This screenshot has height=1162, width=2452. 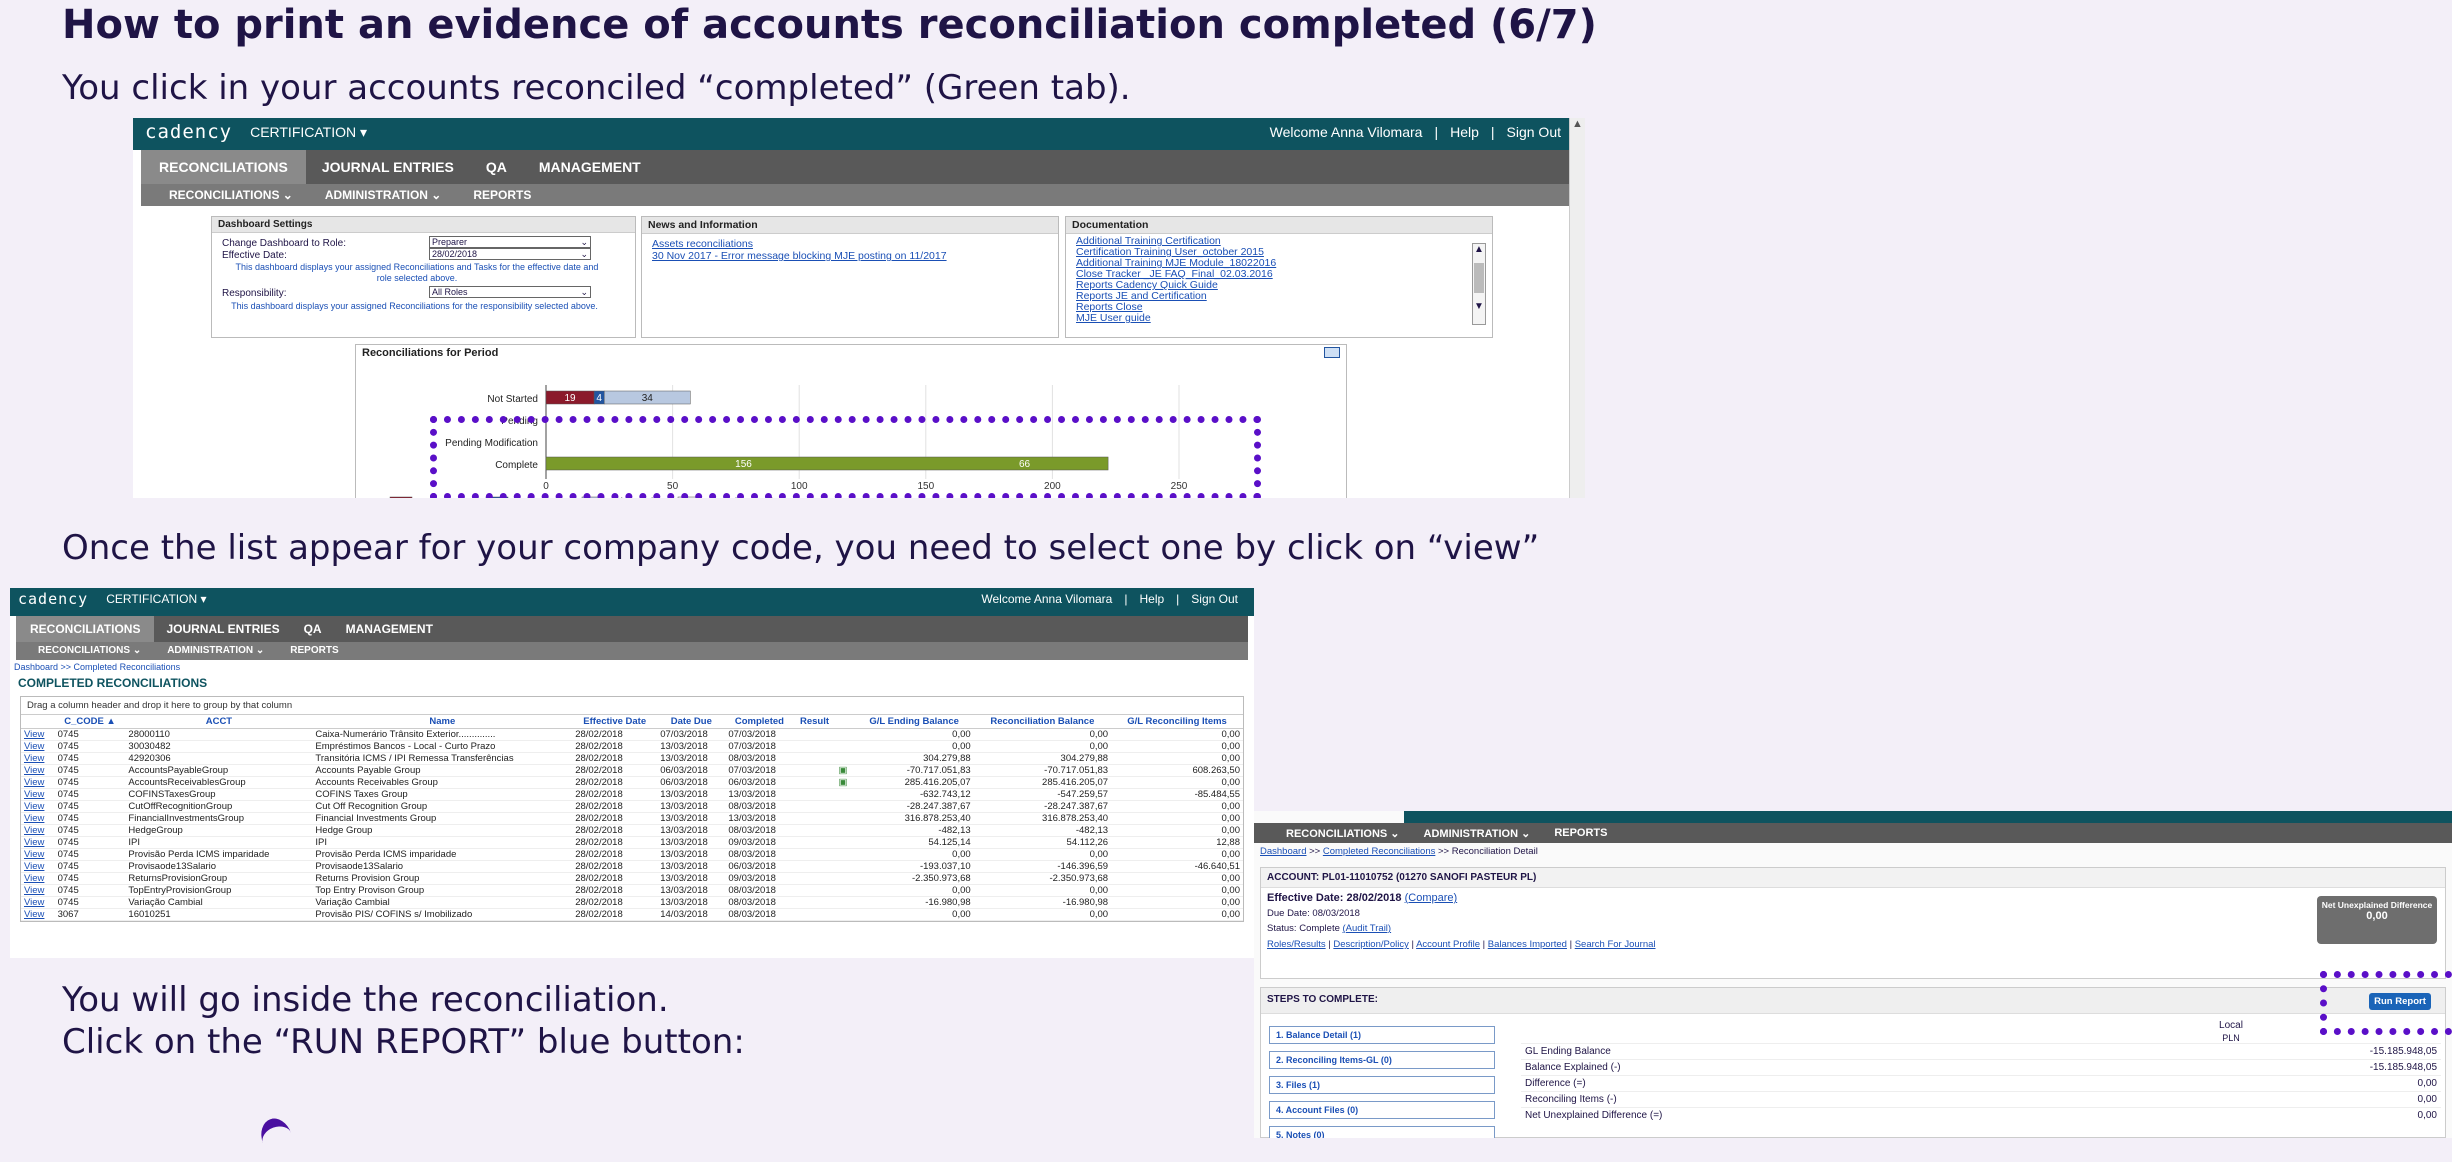 What do you see at coordinates (90, 902) in the screenshot?
I see `table-cell: 0745` at bounding box center [90, 902].